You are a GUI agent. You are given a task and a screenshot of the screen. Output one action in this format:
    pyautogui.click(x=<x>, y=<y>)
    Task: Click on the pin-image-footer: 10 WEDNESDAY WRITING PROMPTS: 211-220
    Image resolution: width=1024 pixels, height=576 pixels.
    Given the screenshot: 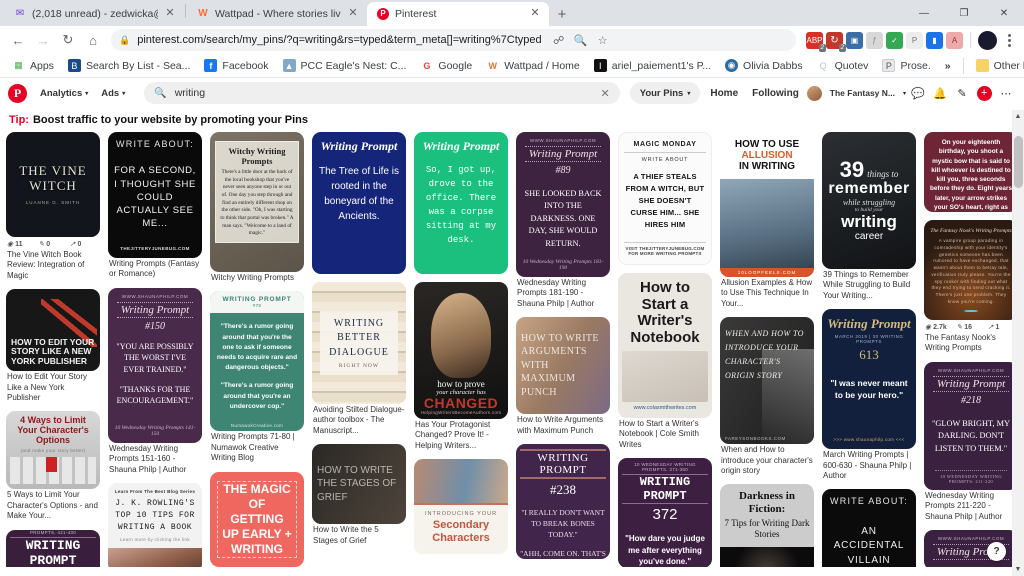 What is the action you would take?
    pyautogui.click(x=971, y=476)
    